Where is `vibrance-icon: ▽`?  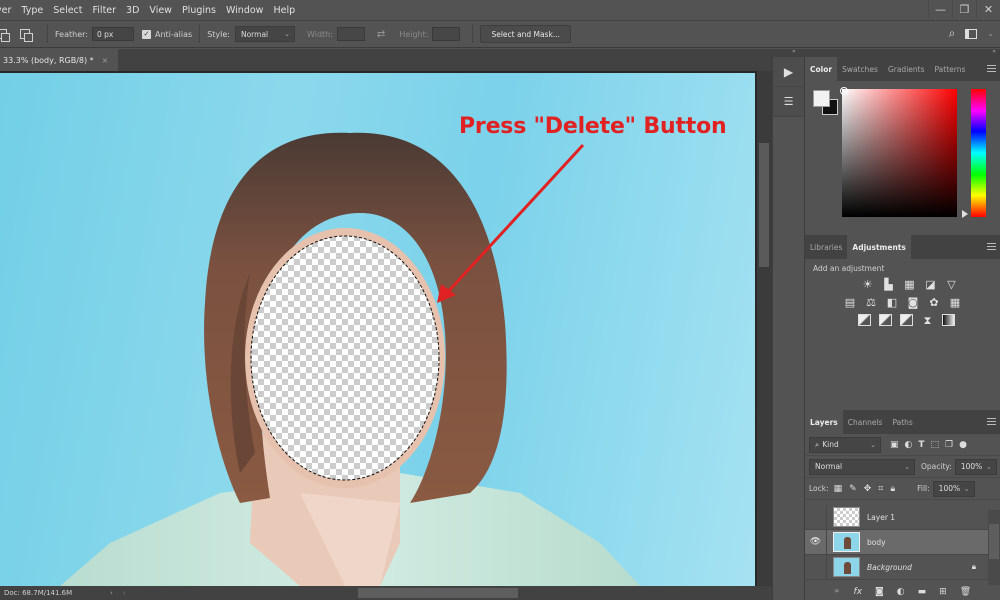 vibrance-icon: ▽ is located at coordinates (951, 284).